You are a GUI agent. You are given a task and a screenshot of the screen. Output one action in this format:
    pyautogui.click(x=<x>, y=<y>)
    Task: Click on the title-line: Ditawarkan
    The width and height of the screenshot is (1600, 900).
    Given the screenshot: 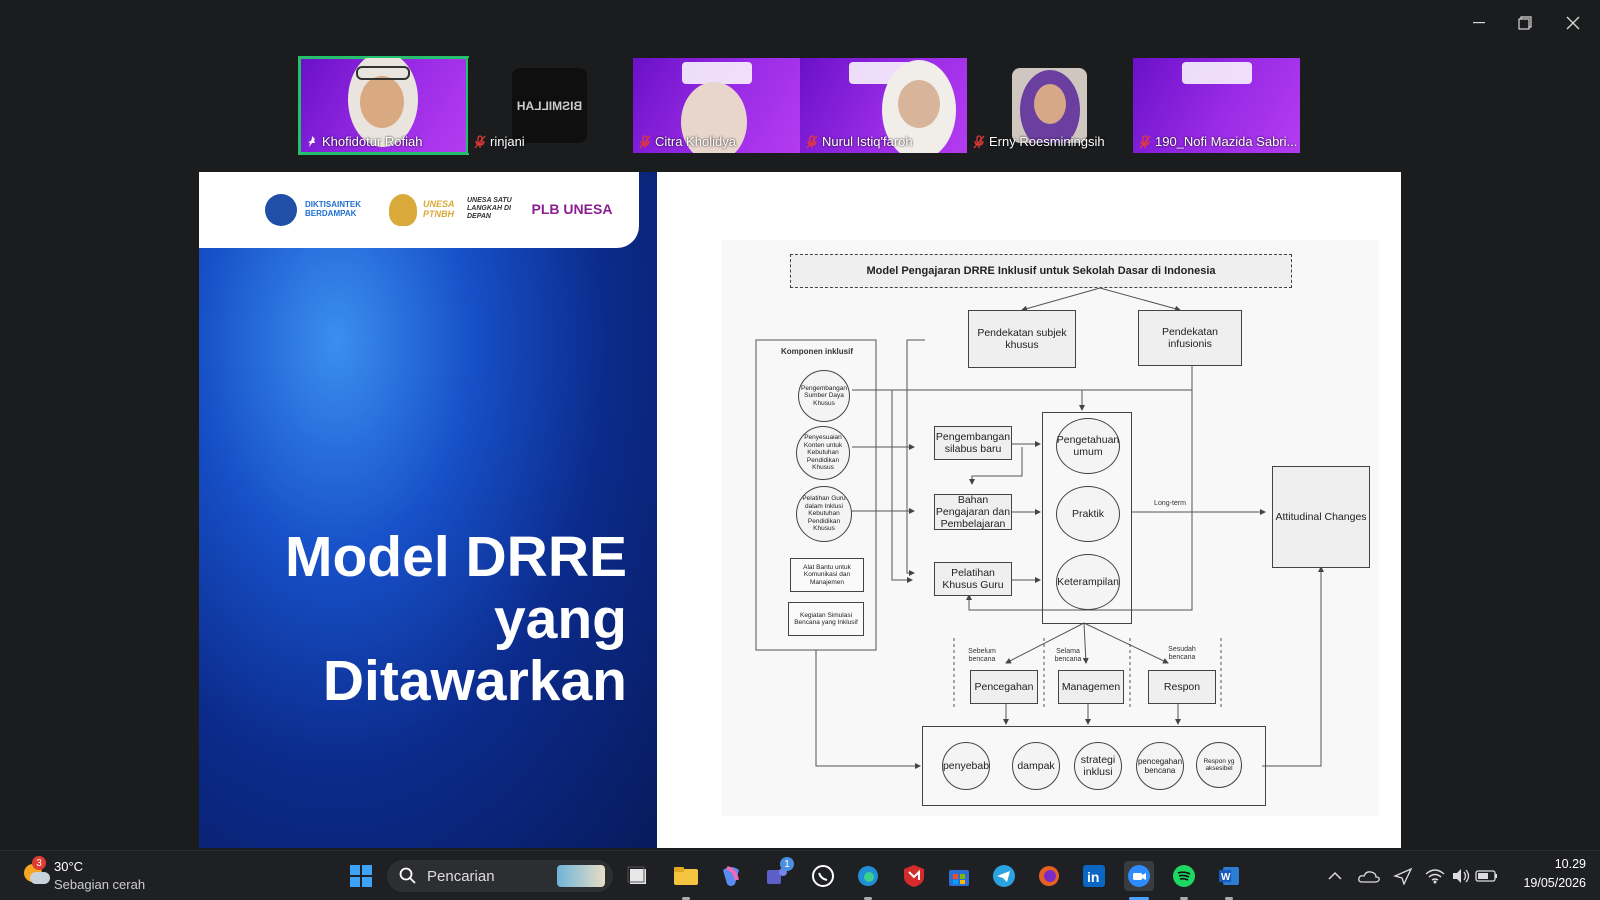 What is the action you would take?
    pyautogui.click(x=474, y=681)
    